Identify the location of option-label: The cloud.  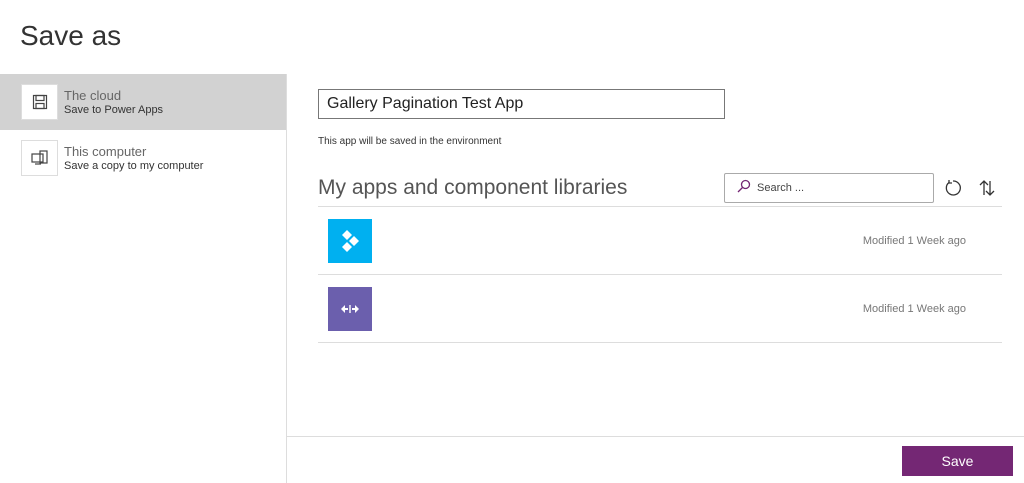
(93, 95).